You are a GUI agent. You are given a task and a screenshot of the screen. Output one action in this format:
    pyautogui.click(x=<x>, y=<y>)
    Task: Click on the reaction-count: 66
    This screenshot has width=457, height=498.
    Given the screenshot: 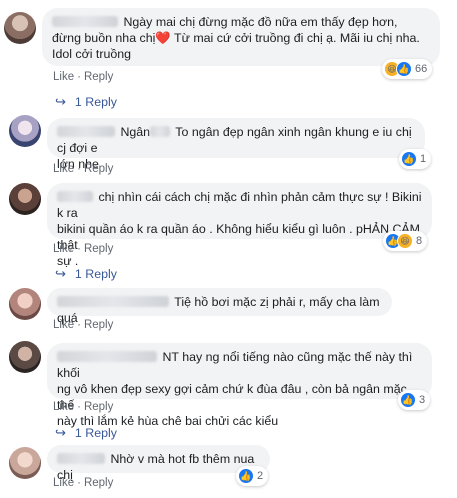 What is the action you would take?
    pyautogui.click(x=421, y=69)
    